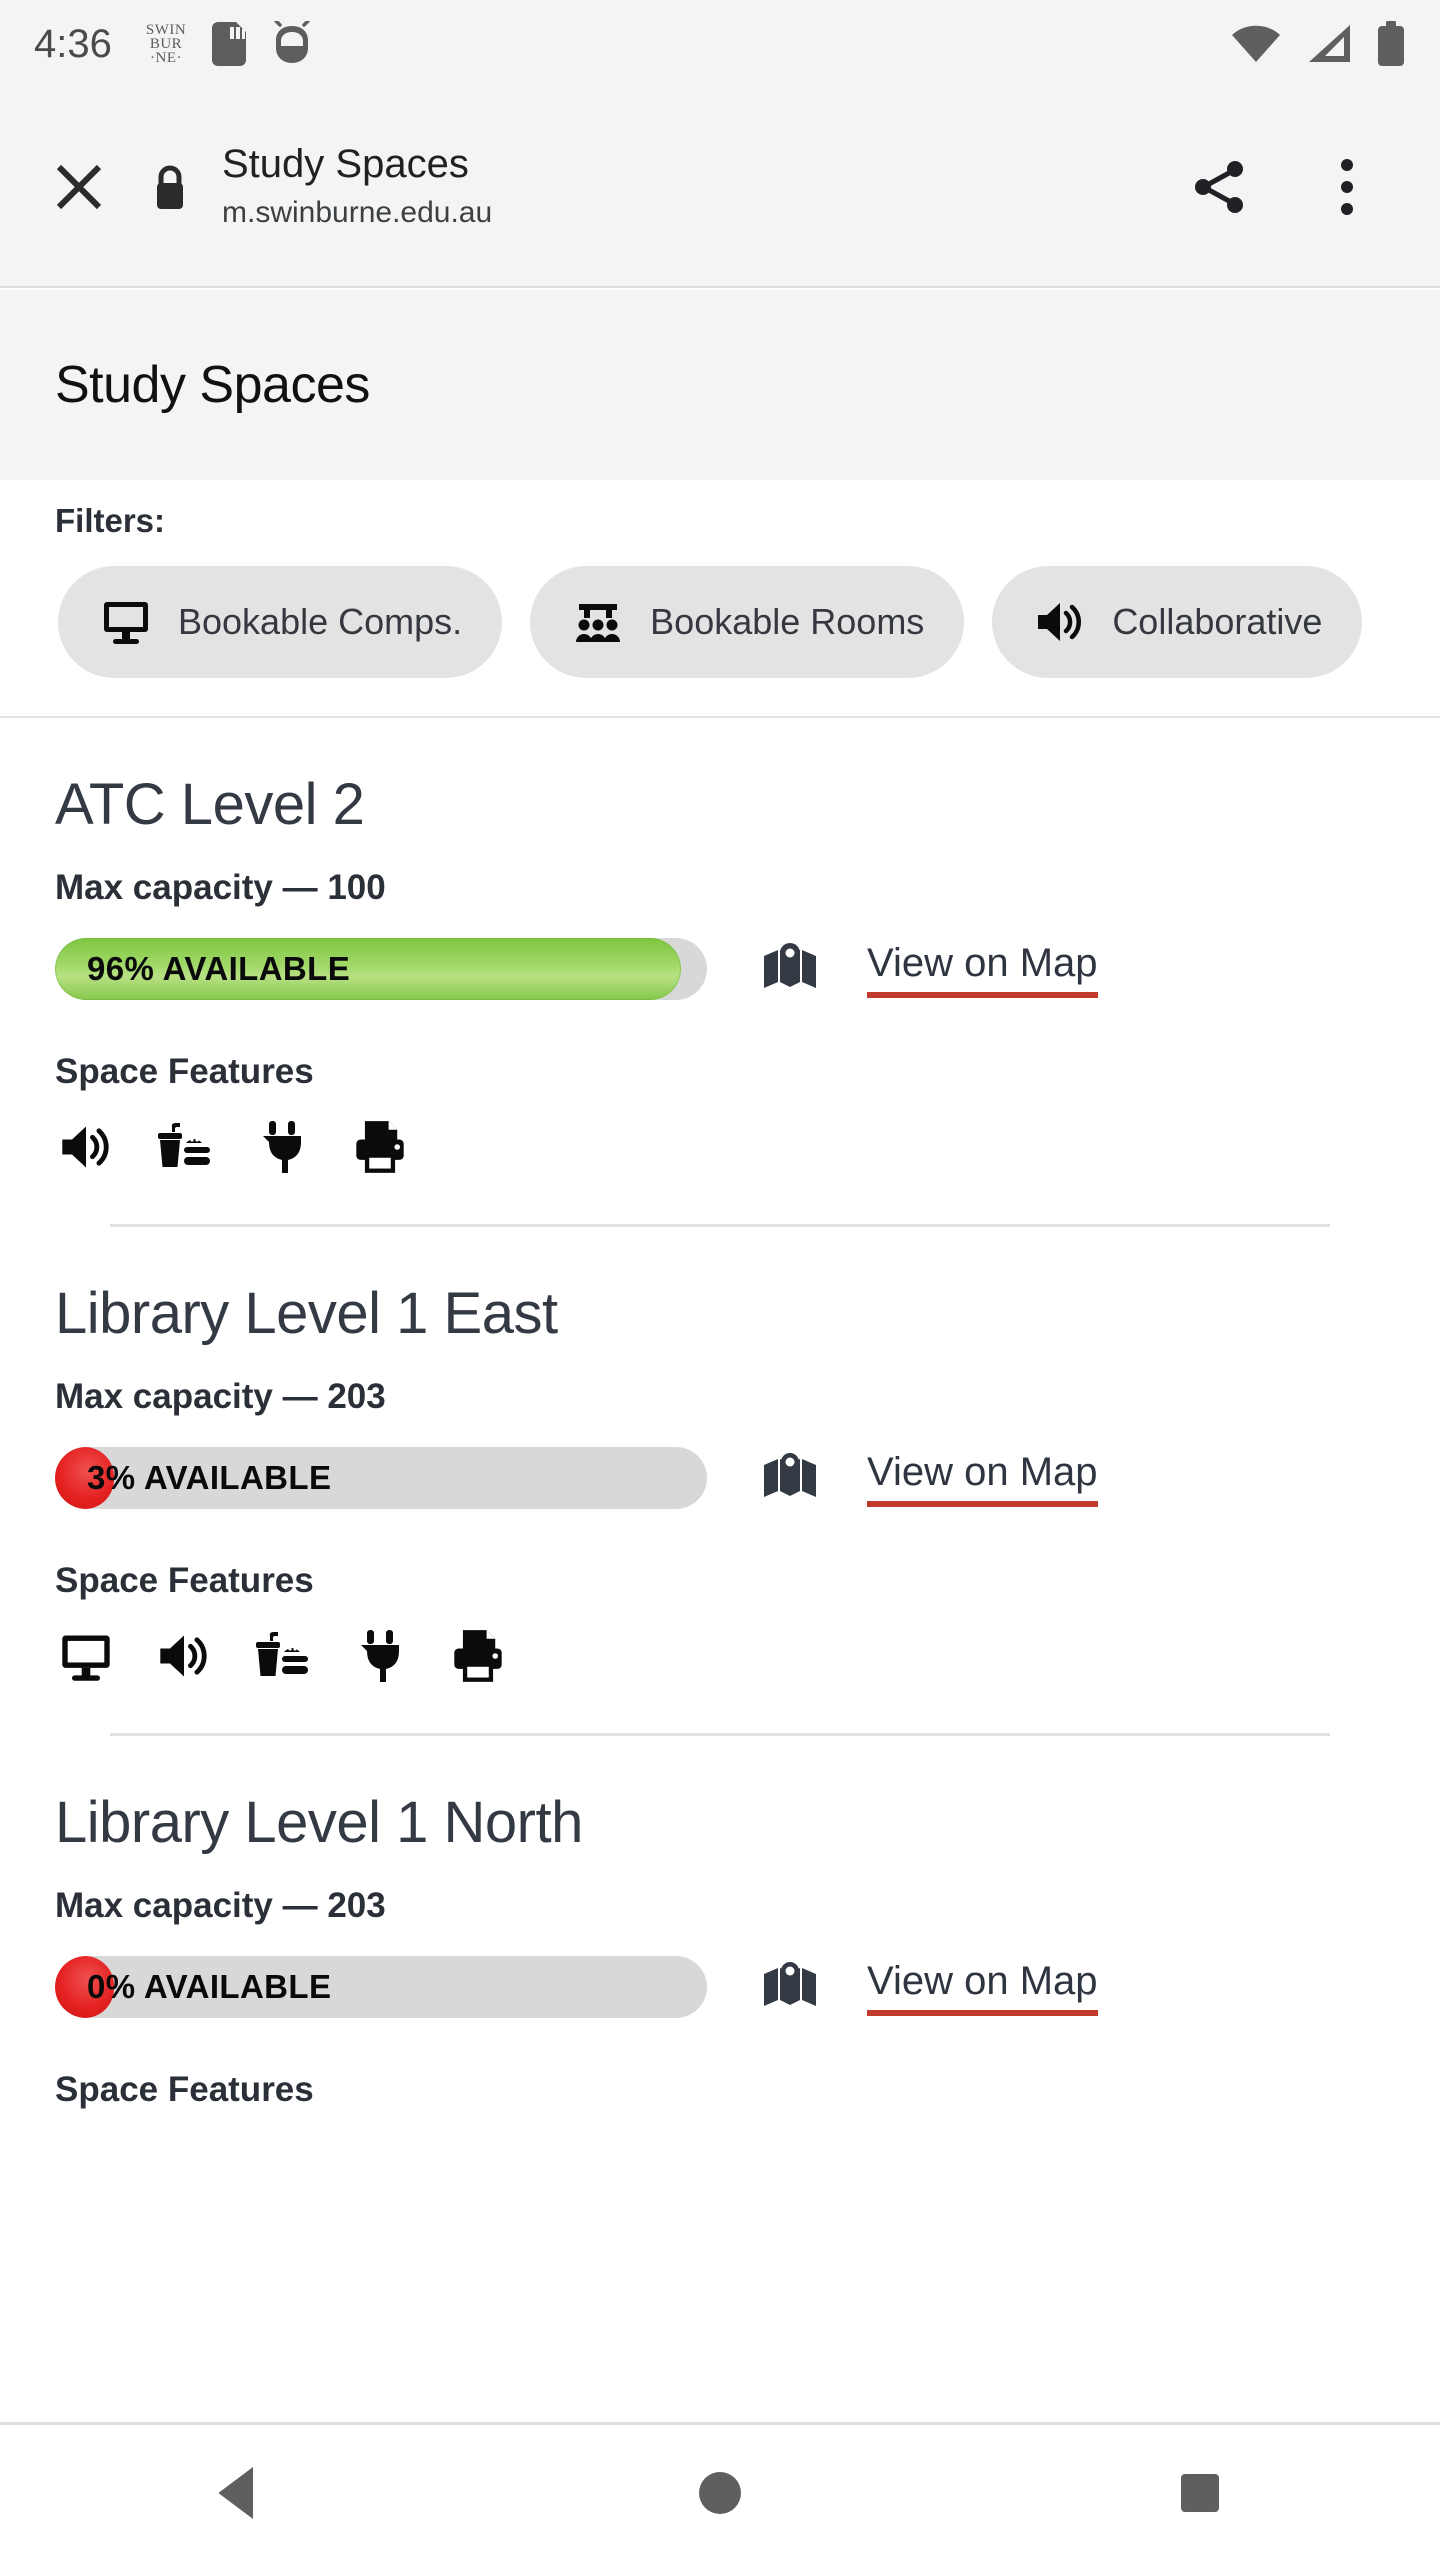 This screenshot has width=1440, height=2560. What do you see at coordinates (1256, 43) in the screenshot?
I see `wifi-icon` at bounding box center [1256, 43].